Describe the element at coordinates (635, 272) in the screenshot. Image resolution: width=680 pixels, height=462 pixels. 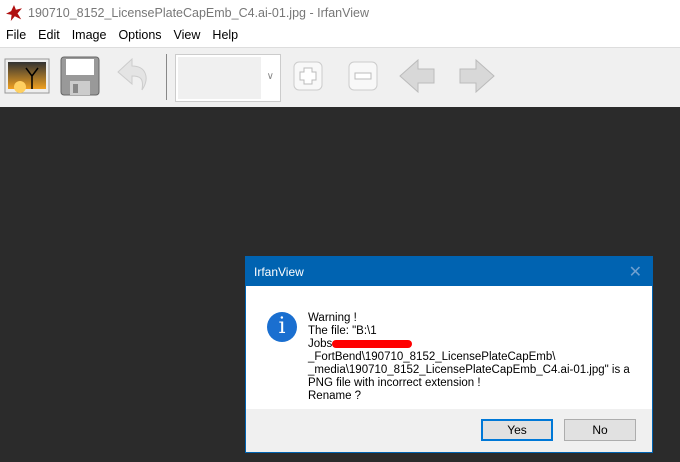
I see `close-icon: ✕` at that location.